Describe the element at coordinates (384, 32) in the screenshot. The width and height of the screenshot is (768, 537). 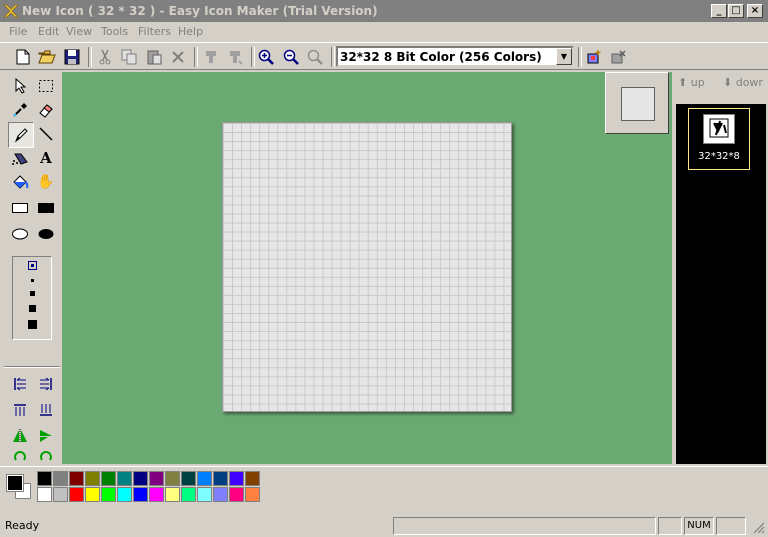
I see `menu-bar: File Edit View Tools Filters Help` at that location.